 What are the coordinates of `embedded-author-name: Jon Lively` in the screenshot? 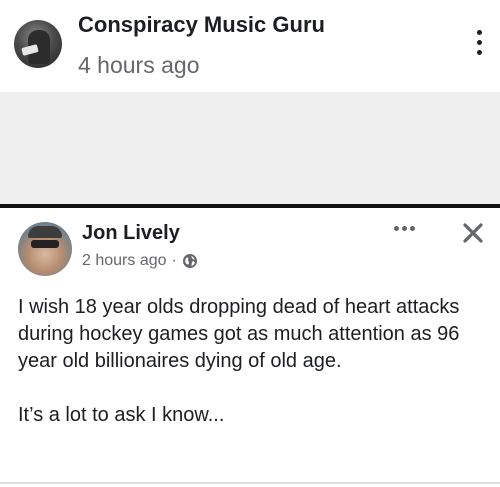 It's located at (131, 233).